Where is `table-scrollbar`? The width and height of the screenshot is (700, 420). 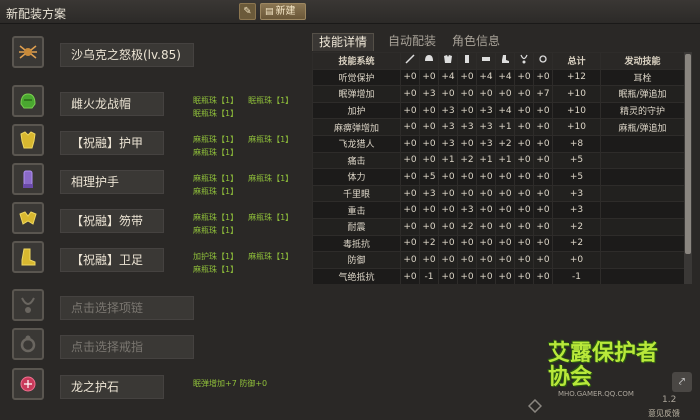
table-scrollbar is located at coordinates (688, 168).